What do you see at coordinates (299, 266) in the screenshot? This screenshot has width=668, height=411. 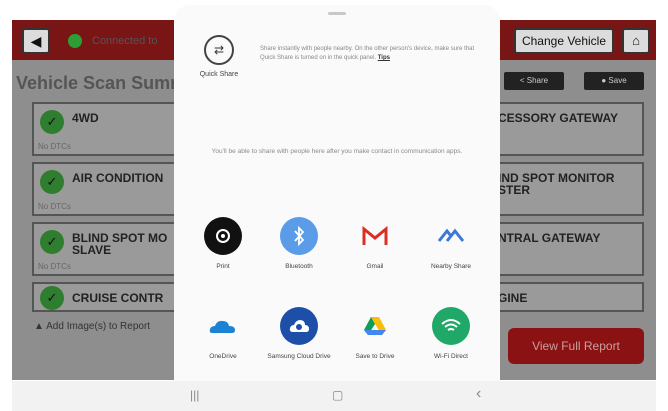 I see `app-label: Bluetooth` at bounding box center [299, 266].